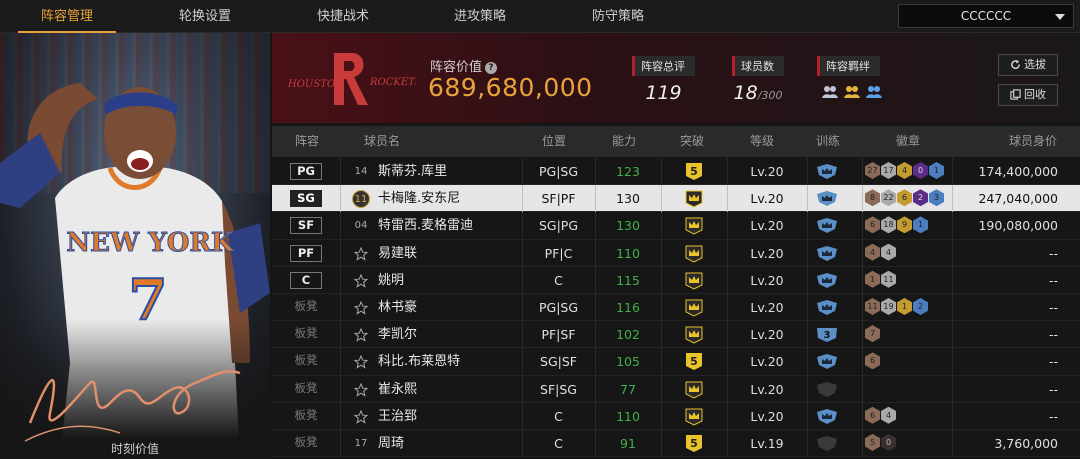  I want to click on badge-list: 6, so click(872, 361).